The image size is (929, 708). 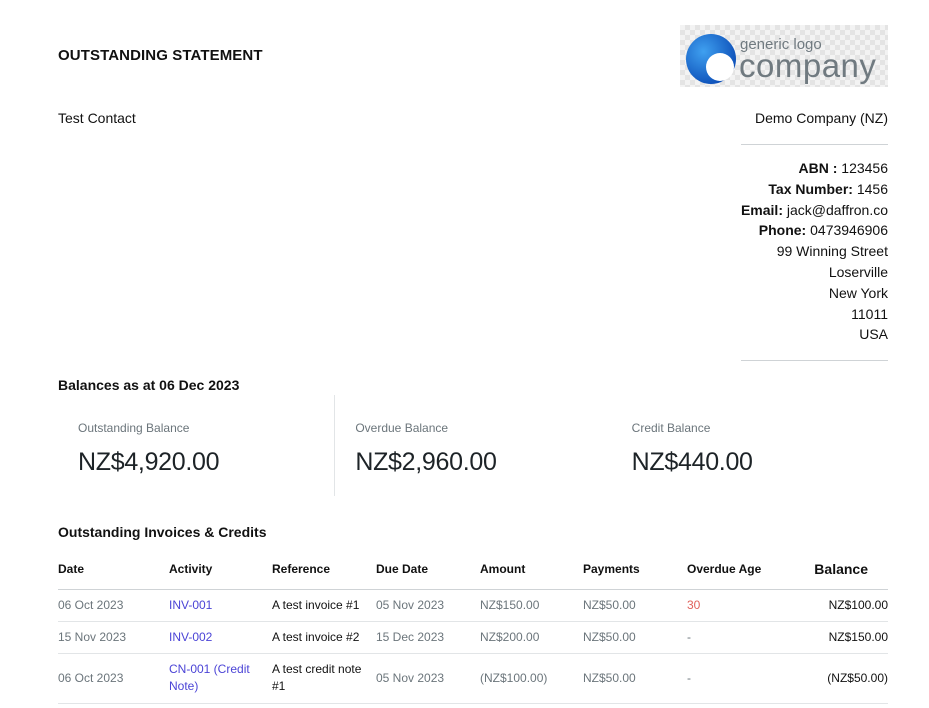 I want to click on balance-label: Outstanding Balance, so click(x=134, y=428).